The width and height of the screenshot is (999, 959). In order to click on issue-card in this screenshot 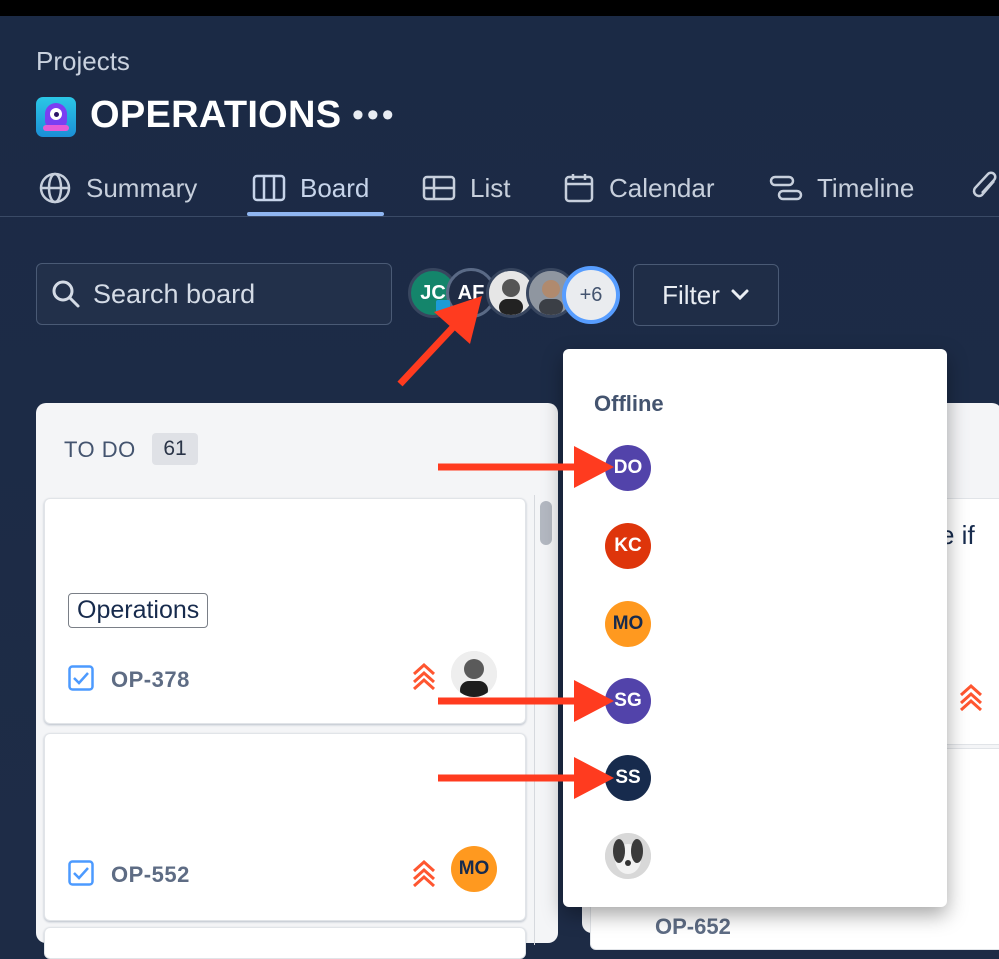, I will do `click(285, 943)`.